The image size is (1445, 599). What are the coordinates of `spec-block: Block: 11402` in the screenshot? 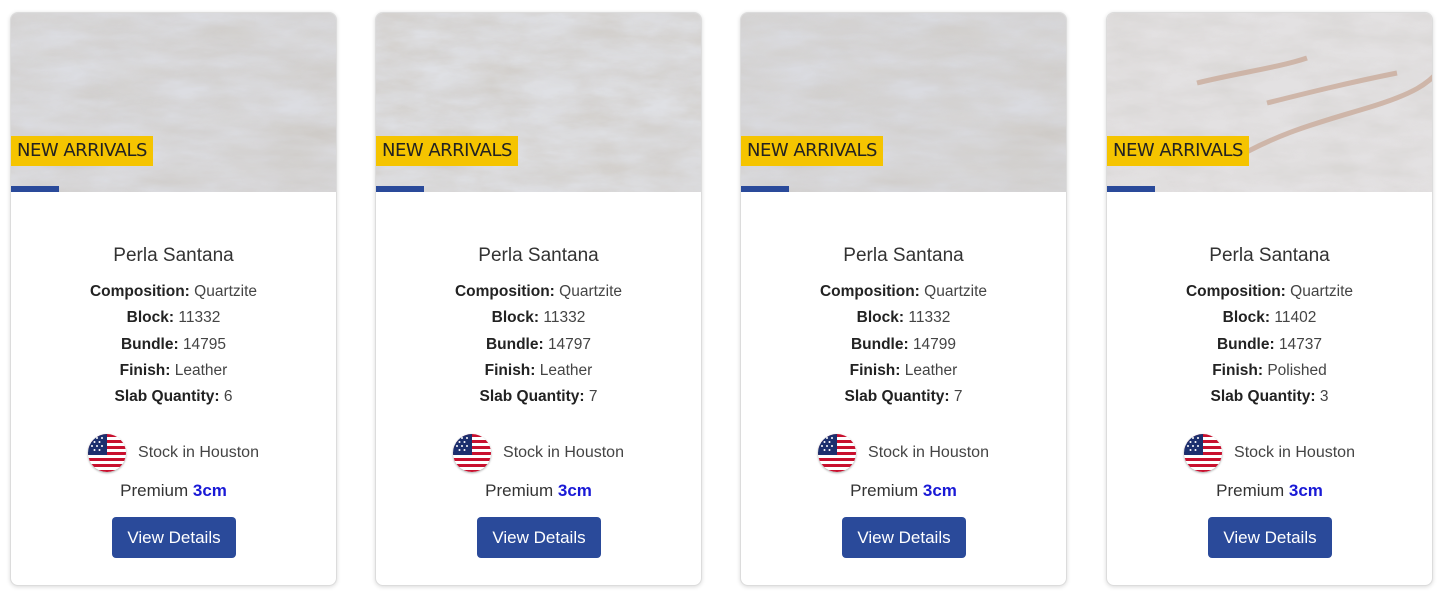 It's located at (1269, 317).